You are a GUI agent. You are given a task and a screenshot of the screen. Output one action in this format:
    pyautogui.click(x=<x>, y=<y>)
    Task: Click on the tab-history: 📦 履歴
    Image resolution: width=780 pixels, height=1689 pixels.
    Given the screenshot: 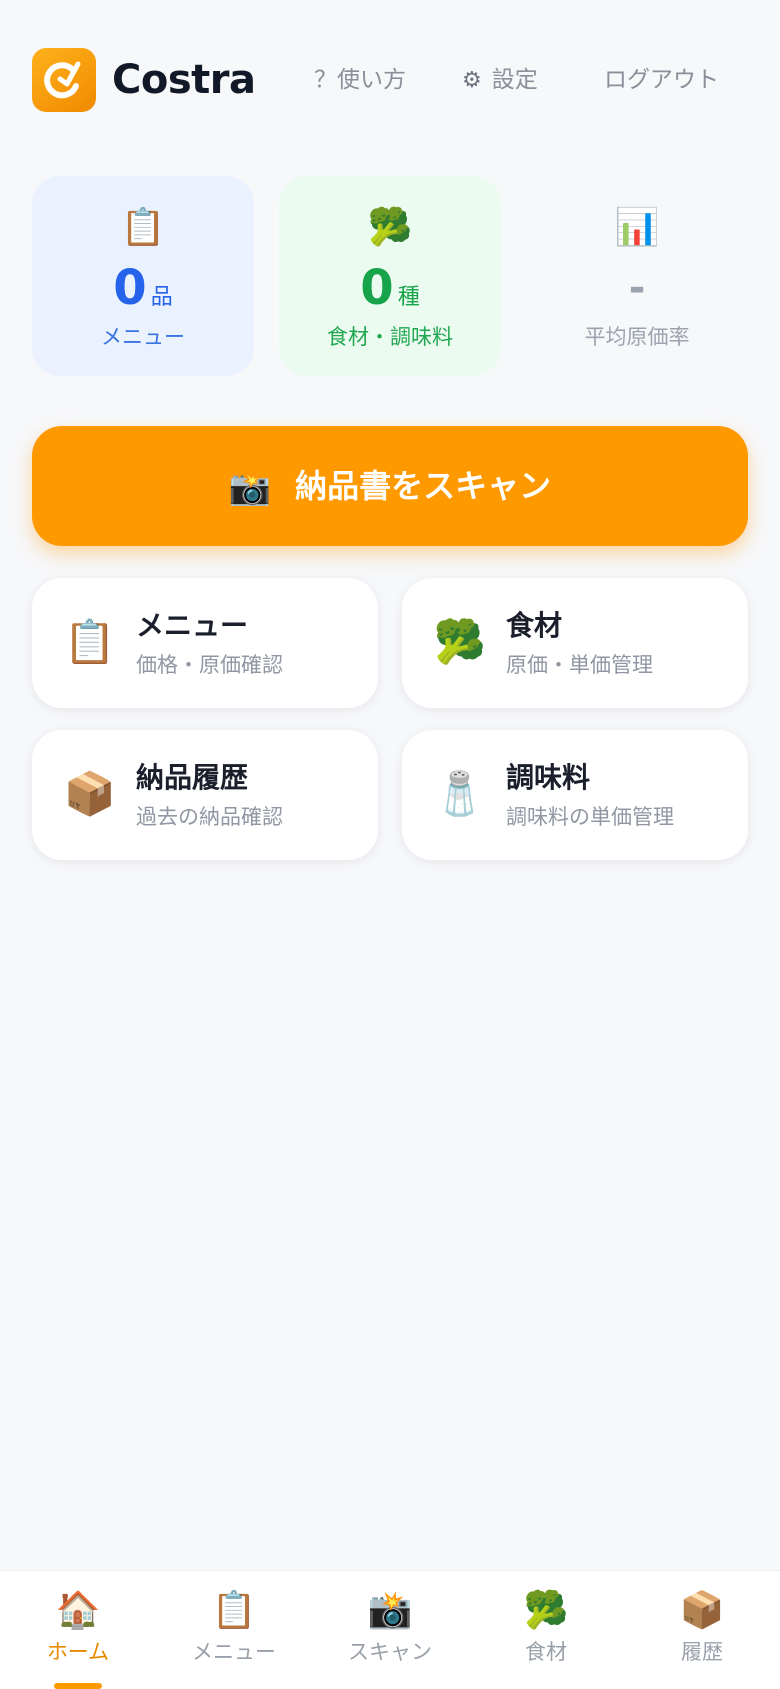 What is the action you would take?
    pyautogui.click(x=702, y=1630)
    